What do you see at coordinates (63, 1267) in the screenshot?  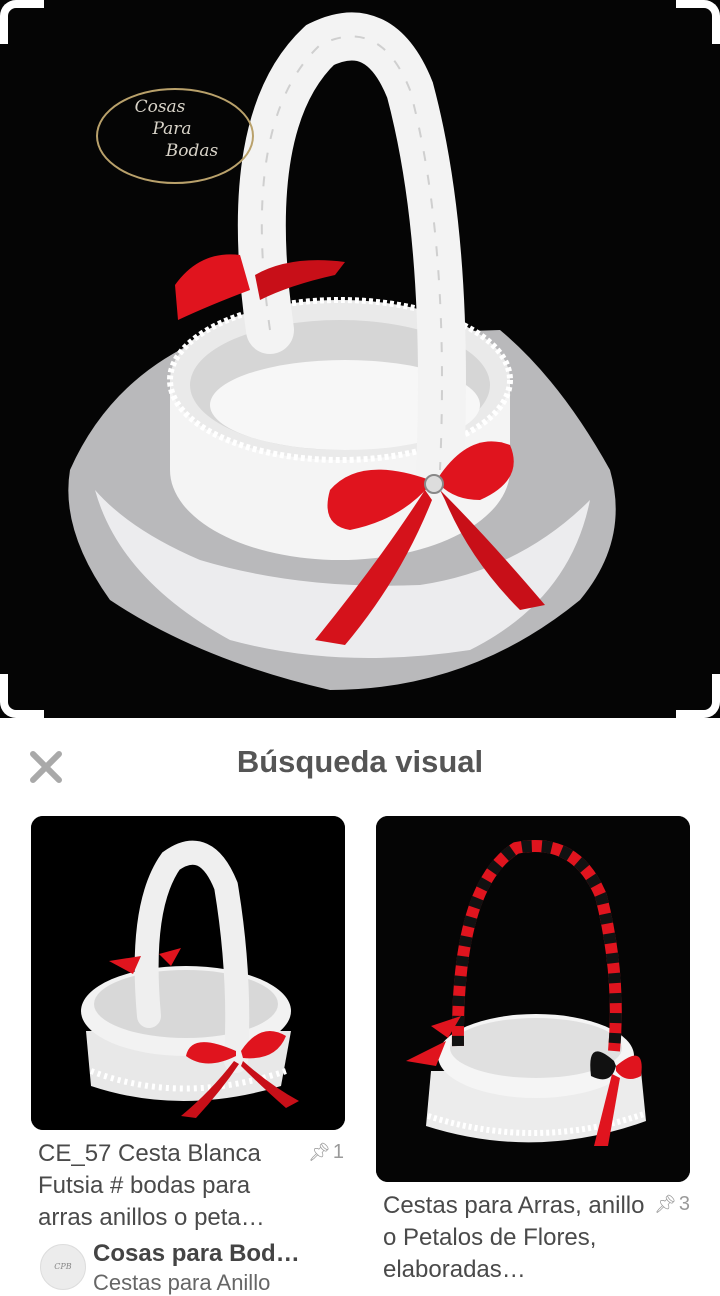 I see `board-avatar: CPB` at bounding box center [63, 1267].